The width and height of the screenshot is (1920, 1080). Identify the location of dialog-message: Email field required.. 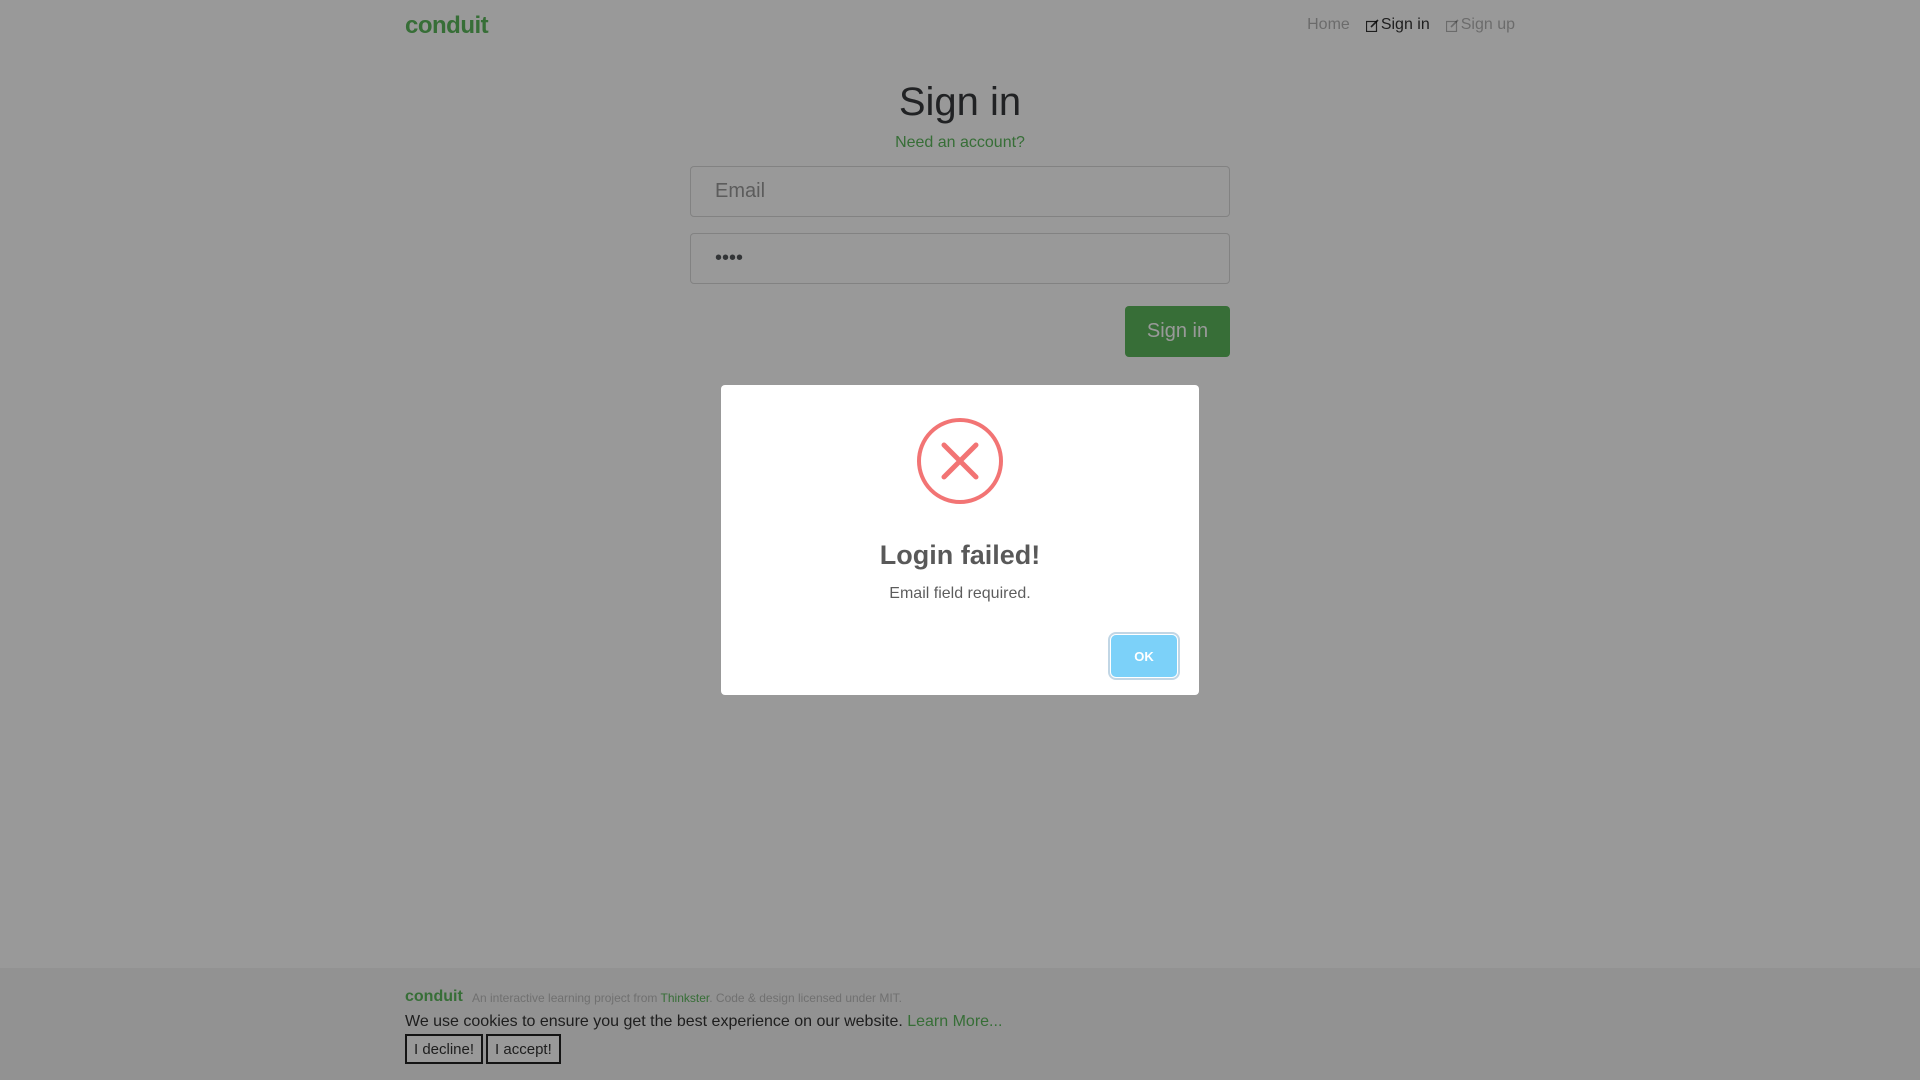
(960, 593).